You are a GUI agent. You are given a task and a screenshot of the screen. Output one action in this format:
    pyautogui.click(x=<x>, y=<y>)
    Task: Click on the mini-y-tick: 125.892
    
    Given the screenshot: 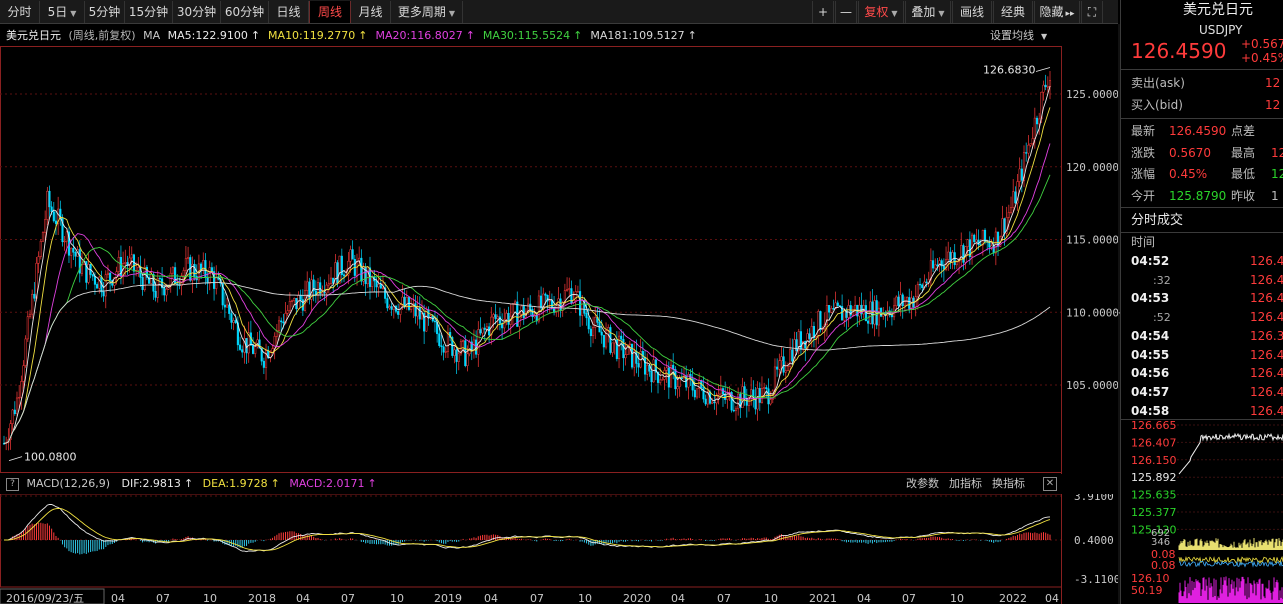 What is the action you would take?
    pyautogui.click(x=1154, y=477)
    